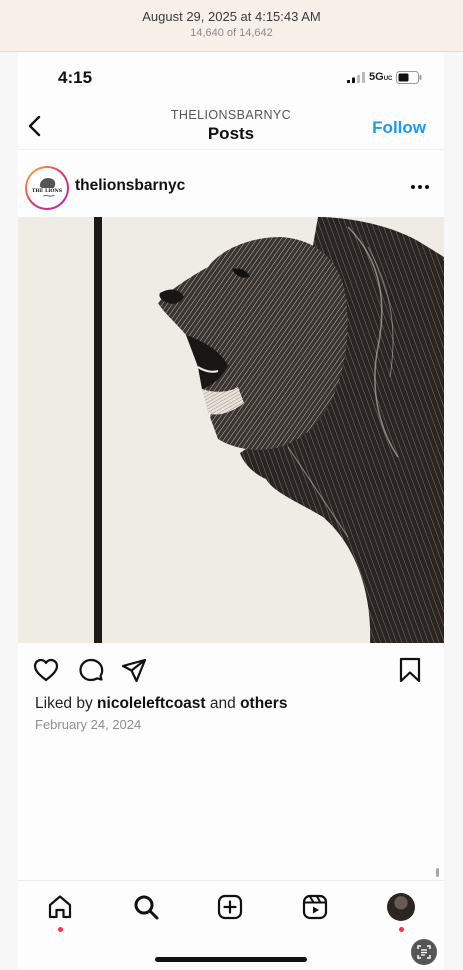  I want to click on status-bar: 4:15 5GUC, so click(231, 78).